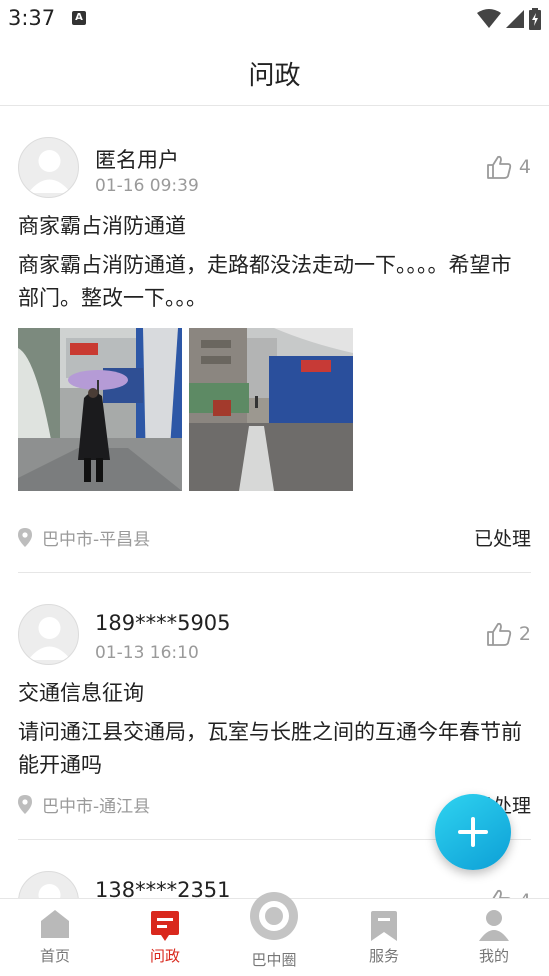  Describe the element at coordinates (502, 539) in the screenshot. I see `post-status: 已处理` at that location.